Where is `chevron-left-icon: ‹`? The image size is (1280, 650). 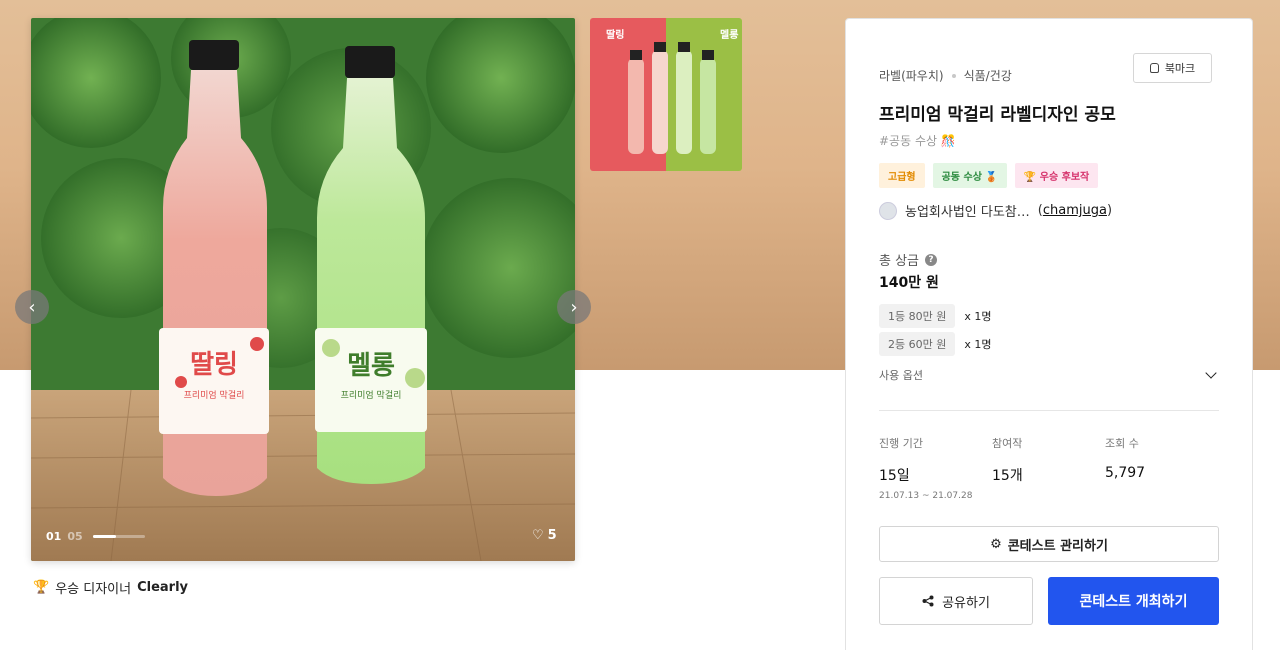
chevron-left-icon: ‹ is located at coordinates (32, 307).